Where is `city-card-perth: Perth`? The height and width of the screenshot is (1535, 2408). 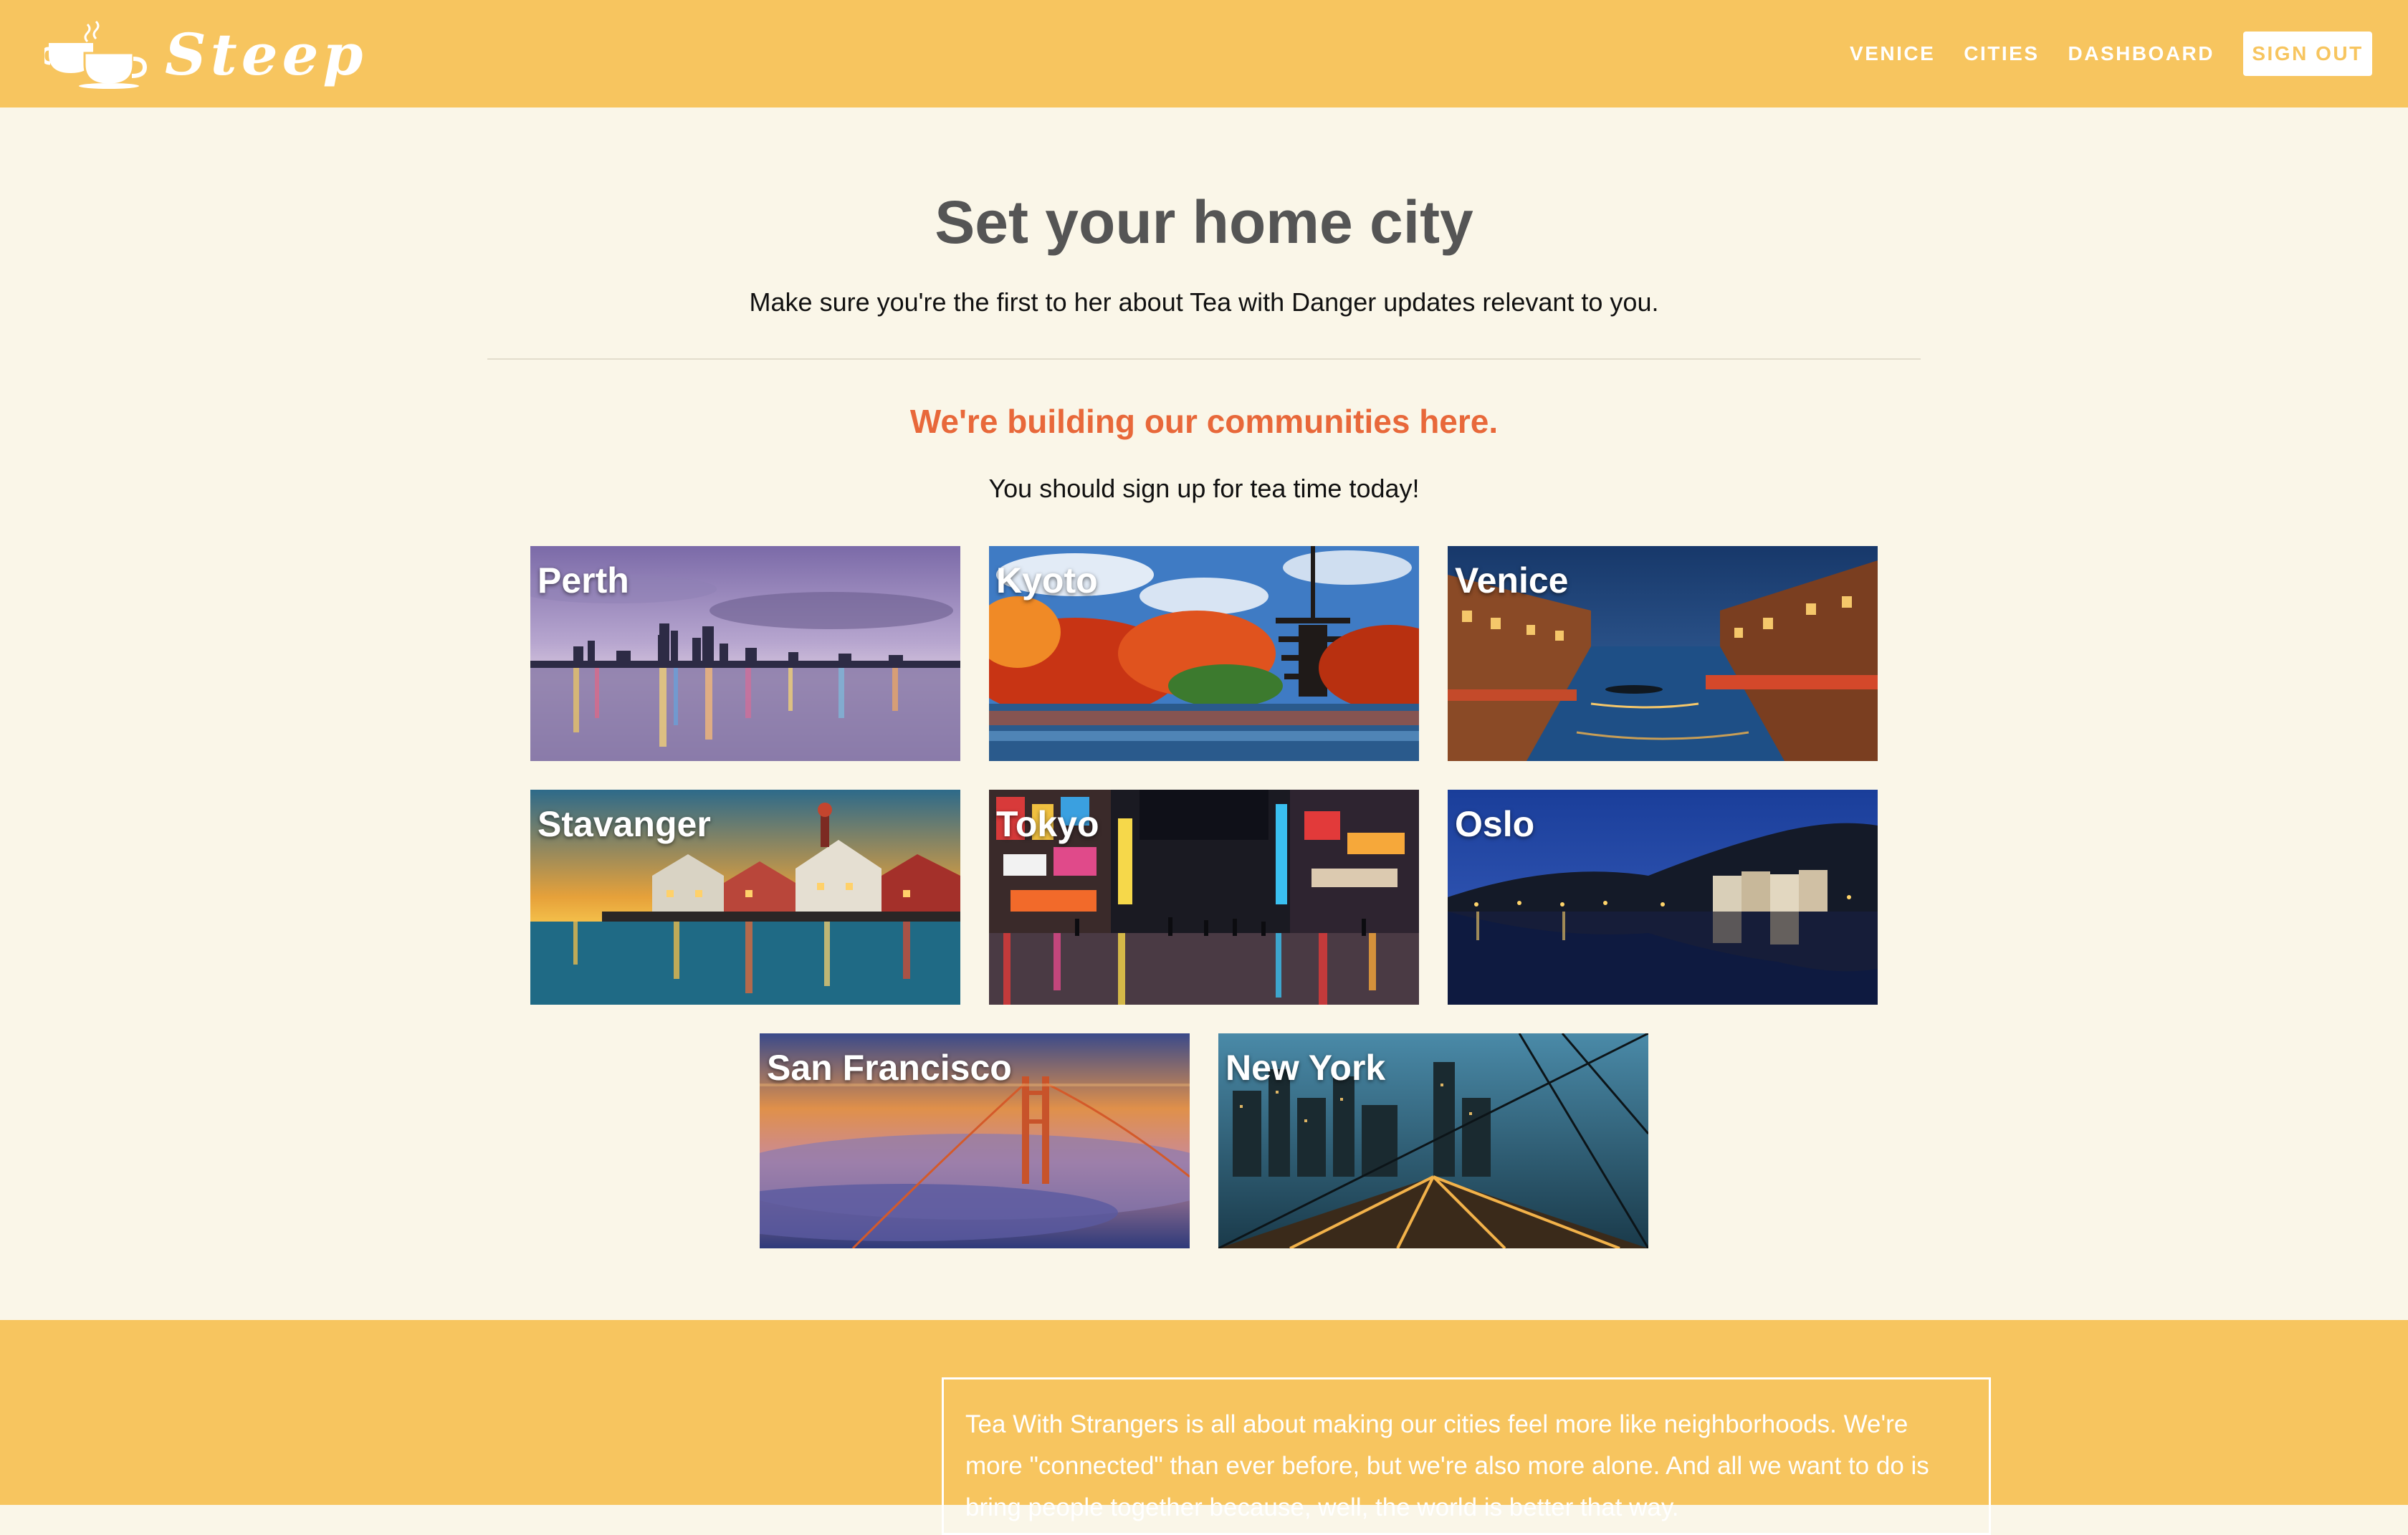
city-card-perth: Perth is located at coordinates (745, 654).